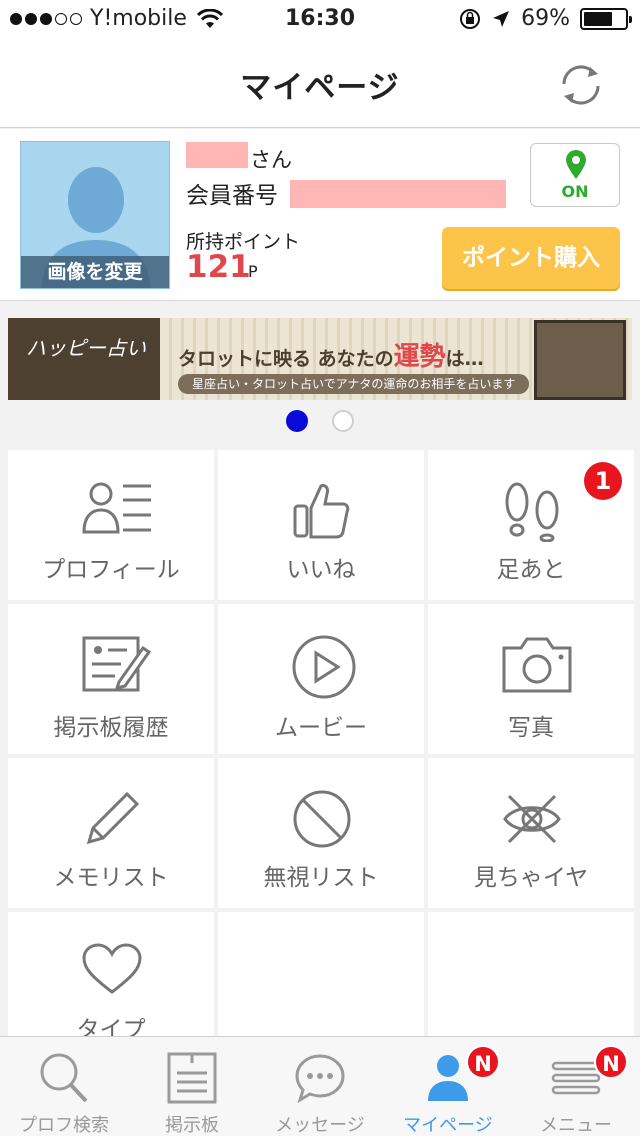 The width and height of the screenshot is (640, 1136). What do you see at coordinates (95, 215) in the screenshot?
I see `avatar: 画像を変更` at bounding box center [95, 215].